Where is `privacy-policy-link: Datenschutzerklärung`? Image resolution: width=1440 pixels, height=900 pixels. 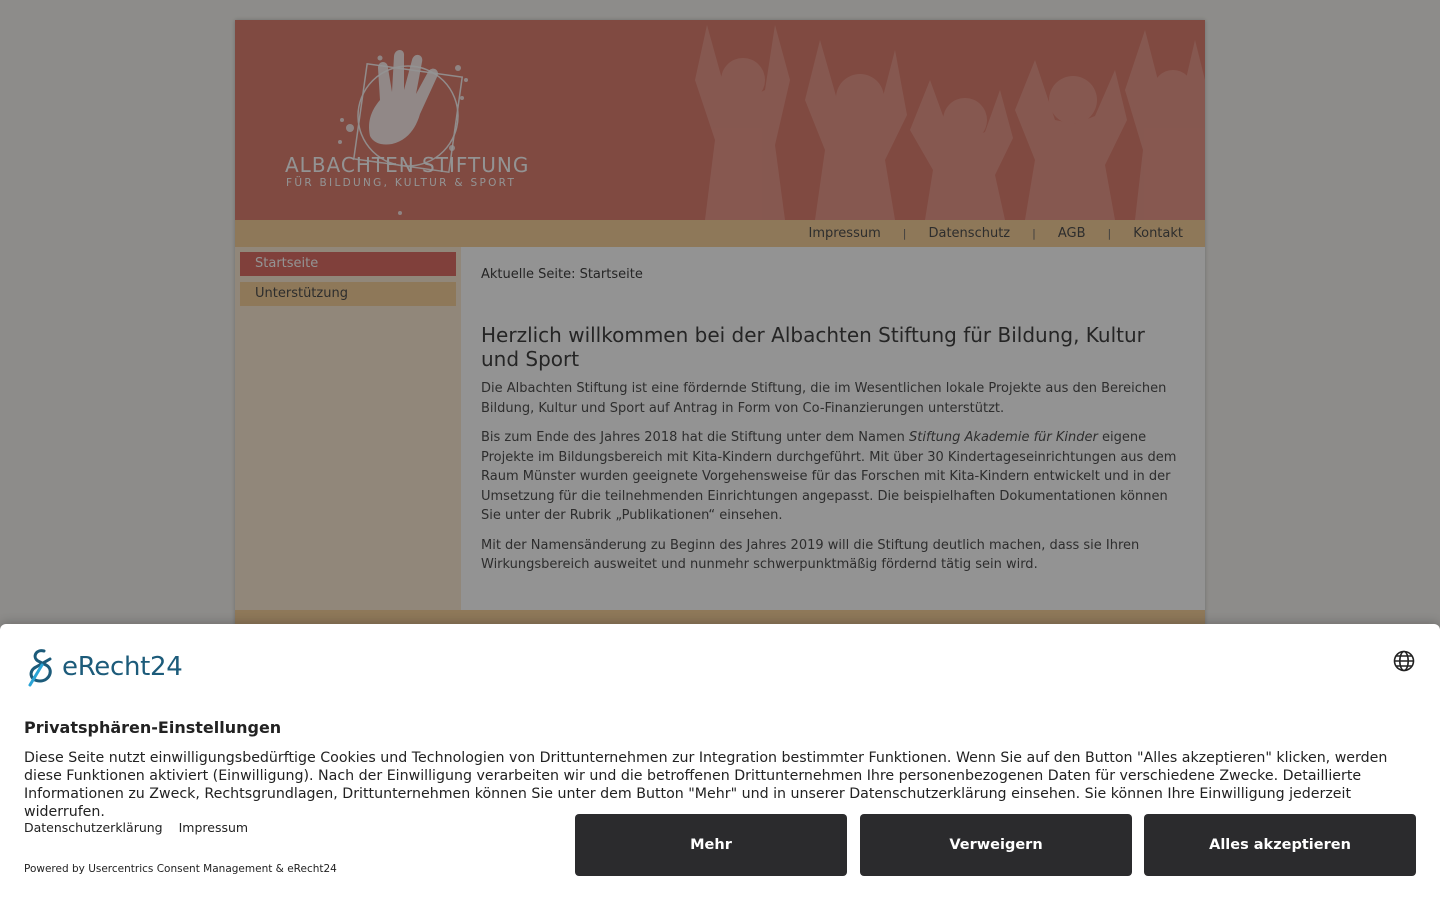
privacy-policy-link: Datenschutzerklärung is located at coordinates (93, 827).